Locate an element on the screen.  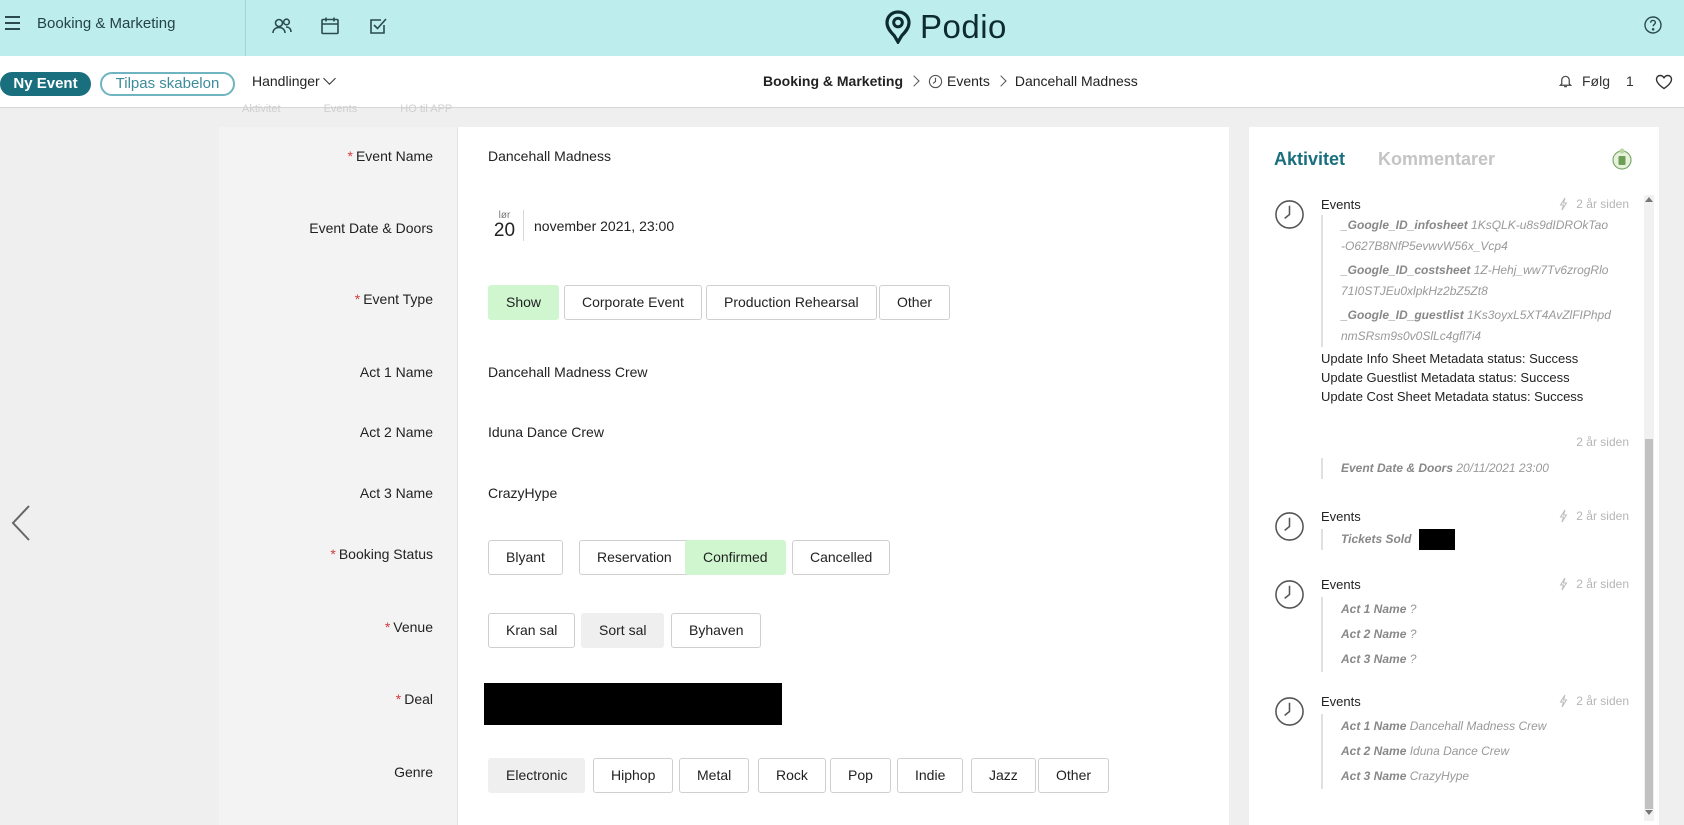
tasks-icon is located at coordinates (378, 26).